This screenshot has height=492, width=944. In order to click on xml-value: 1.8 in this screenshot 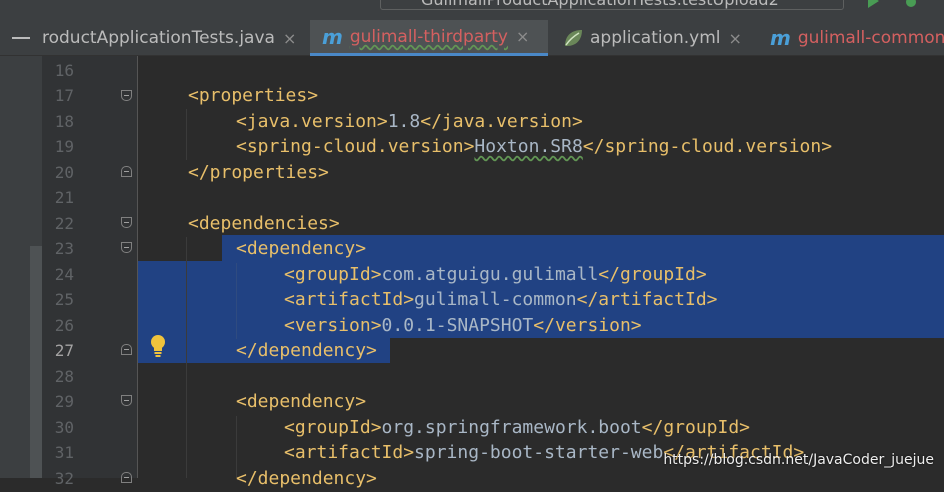, I will do `click(404, 121)`.